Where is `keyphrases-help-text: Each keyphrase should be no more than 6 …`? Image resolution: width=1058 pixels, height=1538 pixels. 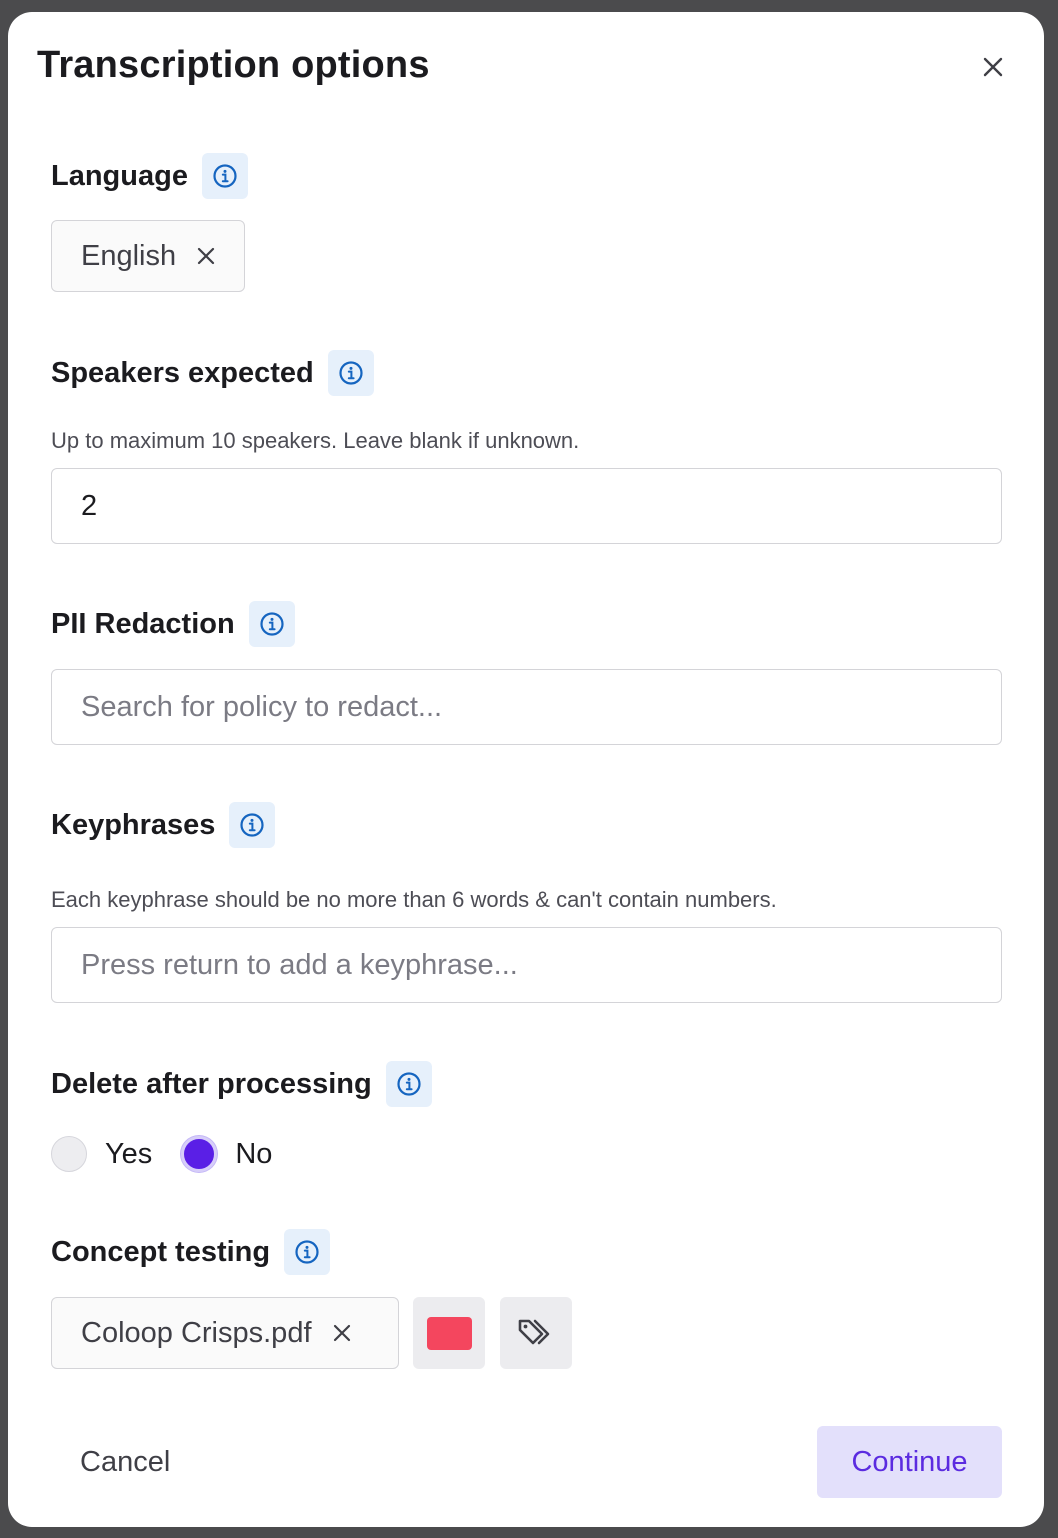
keyphrases-help-text: Each keyphrase should be no more than 6 … is located at coordinates (414, 899).